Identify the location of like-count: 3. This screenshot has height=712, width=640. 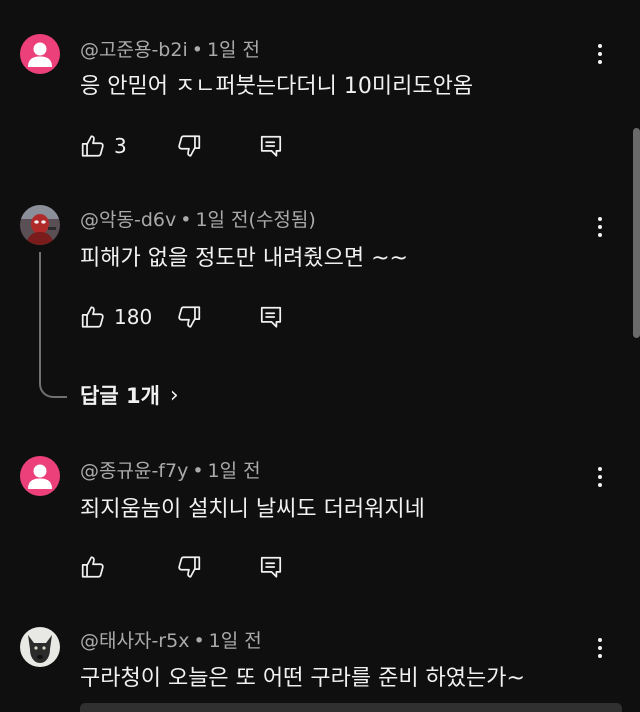
(120, 146).